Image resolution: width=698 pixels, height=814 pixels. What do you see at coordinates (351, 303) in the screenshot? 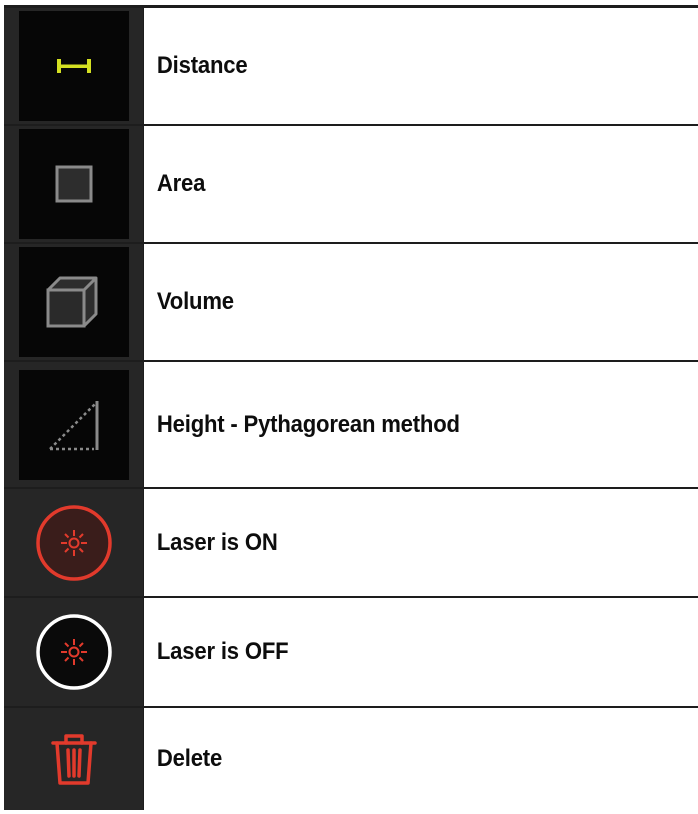
I see `legend-row-volume: Volume` at bounding box center [351, 303].